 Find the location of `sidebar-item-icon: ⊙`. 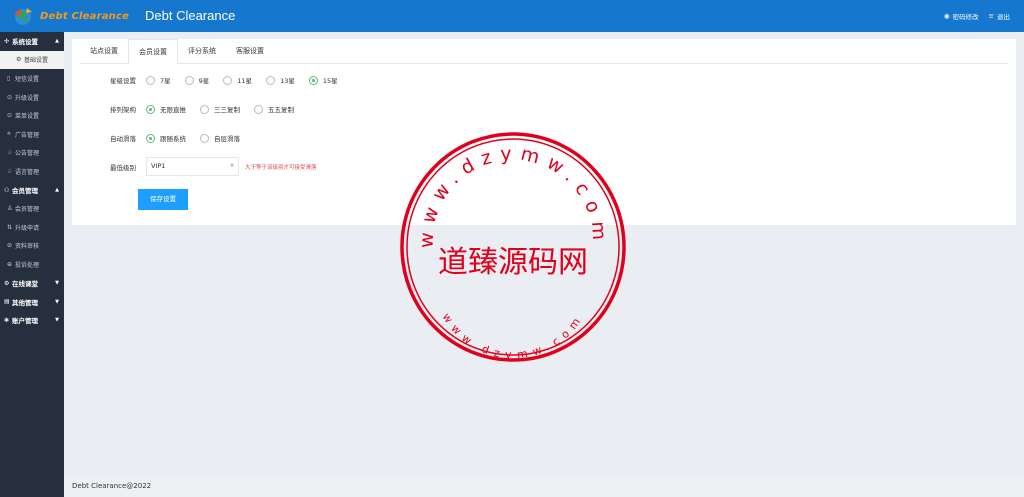

sidebar-item-icon: ⊙ is located at coordinates (10, 116).